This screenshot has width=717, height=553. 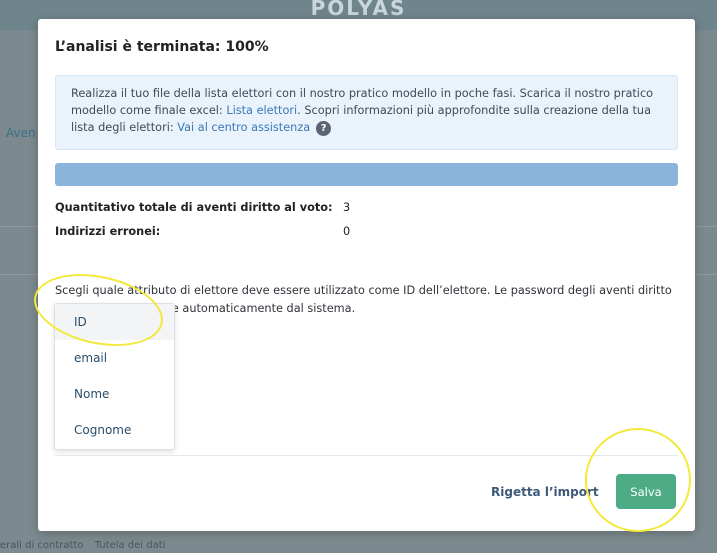 I want to click on progress-bar-fill, so click(x=366, y=174).